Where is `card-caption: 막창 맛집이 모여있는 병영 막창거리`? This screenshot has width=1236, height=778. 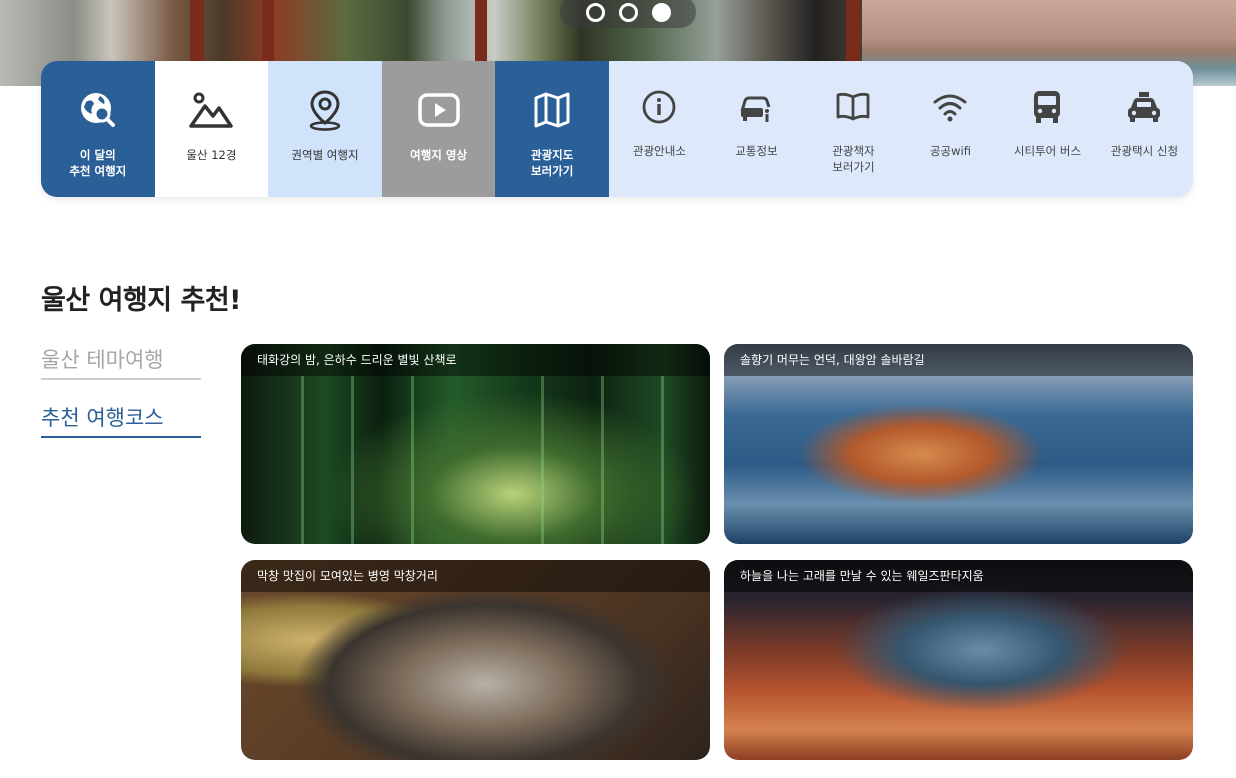
card-caption: 막창 맛집이 모여있는 병영 막창거리 is located at coordinates (475, 576).